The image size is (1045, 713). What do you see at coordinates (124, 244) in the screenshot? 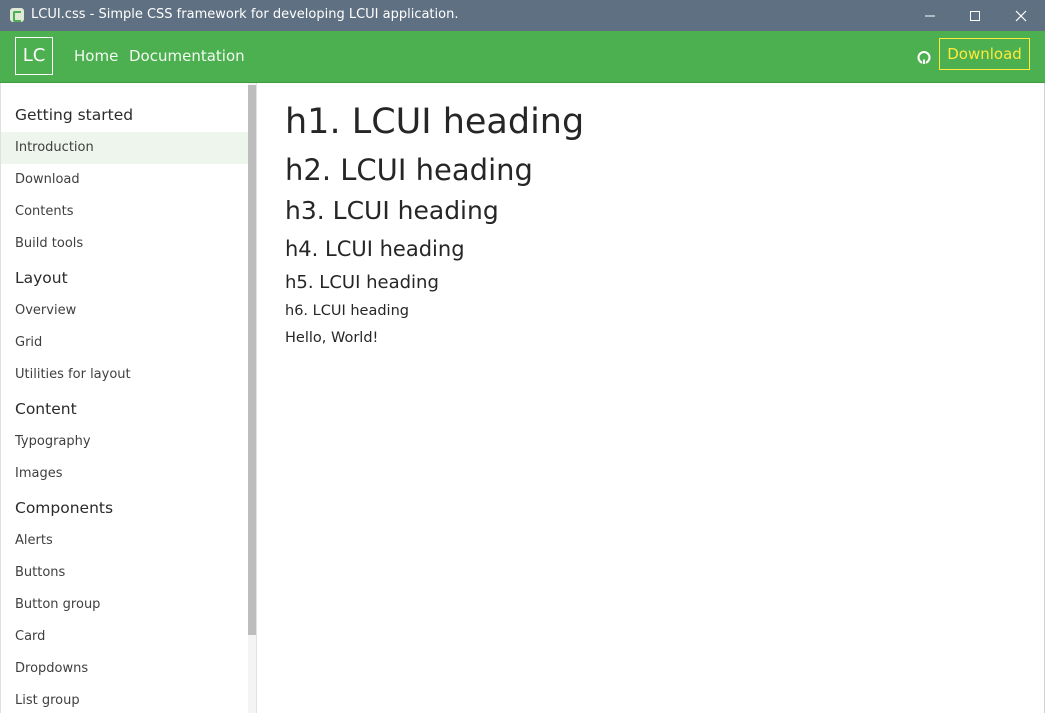
I see `sidebar-item-build-tools: Build tools` at bounding box center [124, 244].